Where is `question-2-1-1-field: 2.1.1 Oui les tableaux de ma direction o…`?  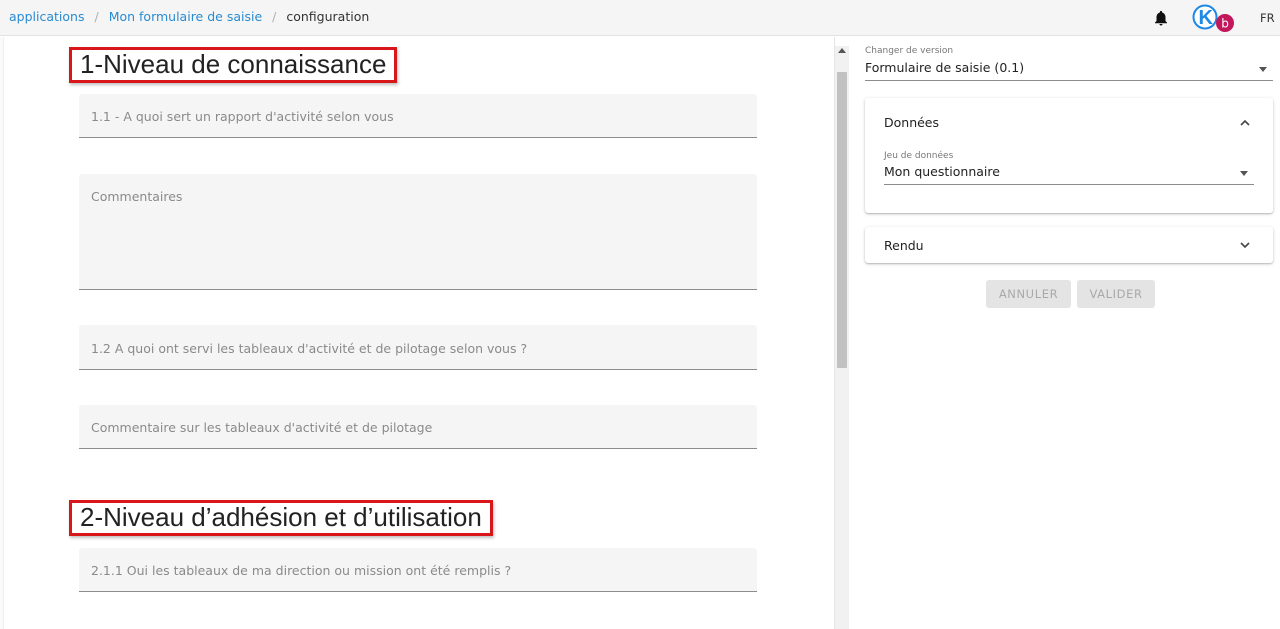 question-2-1-1-field: 2.1.1 Oui les tableaux de ma direction o… is located at coordinates (418, 570).